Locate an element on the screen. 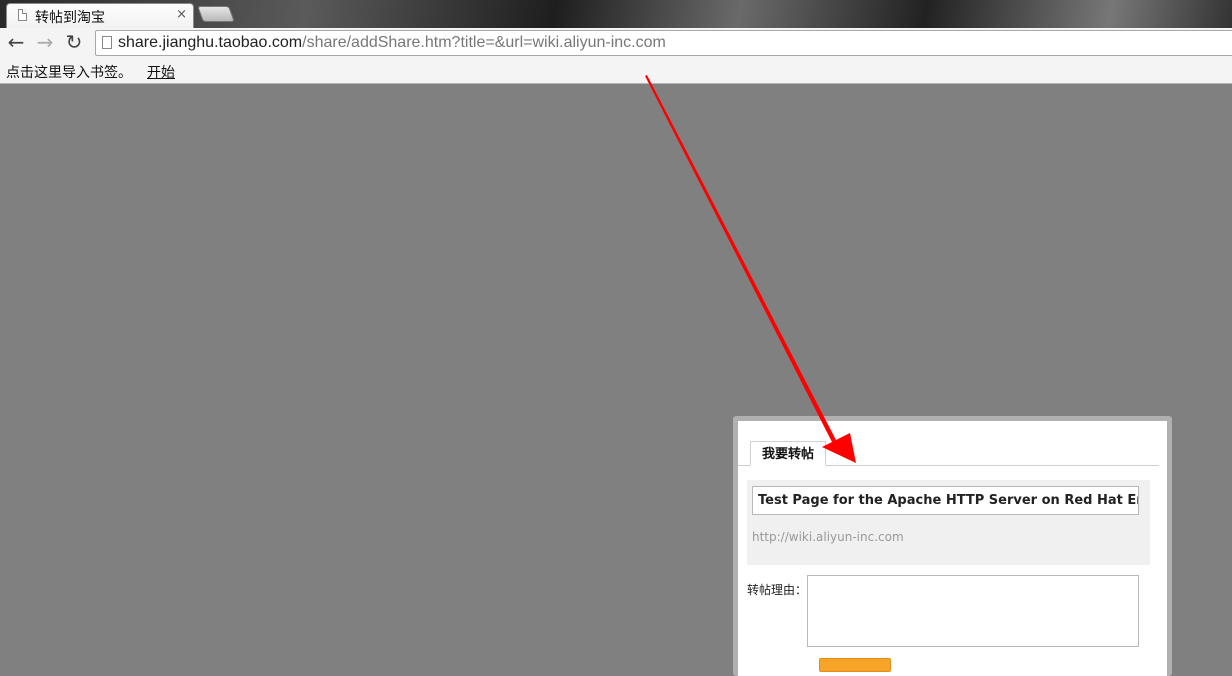  browser-tab: 转帖到淘宝 × is located at coordinates (100, 15).